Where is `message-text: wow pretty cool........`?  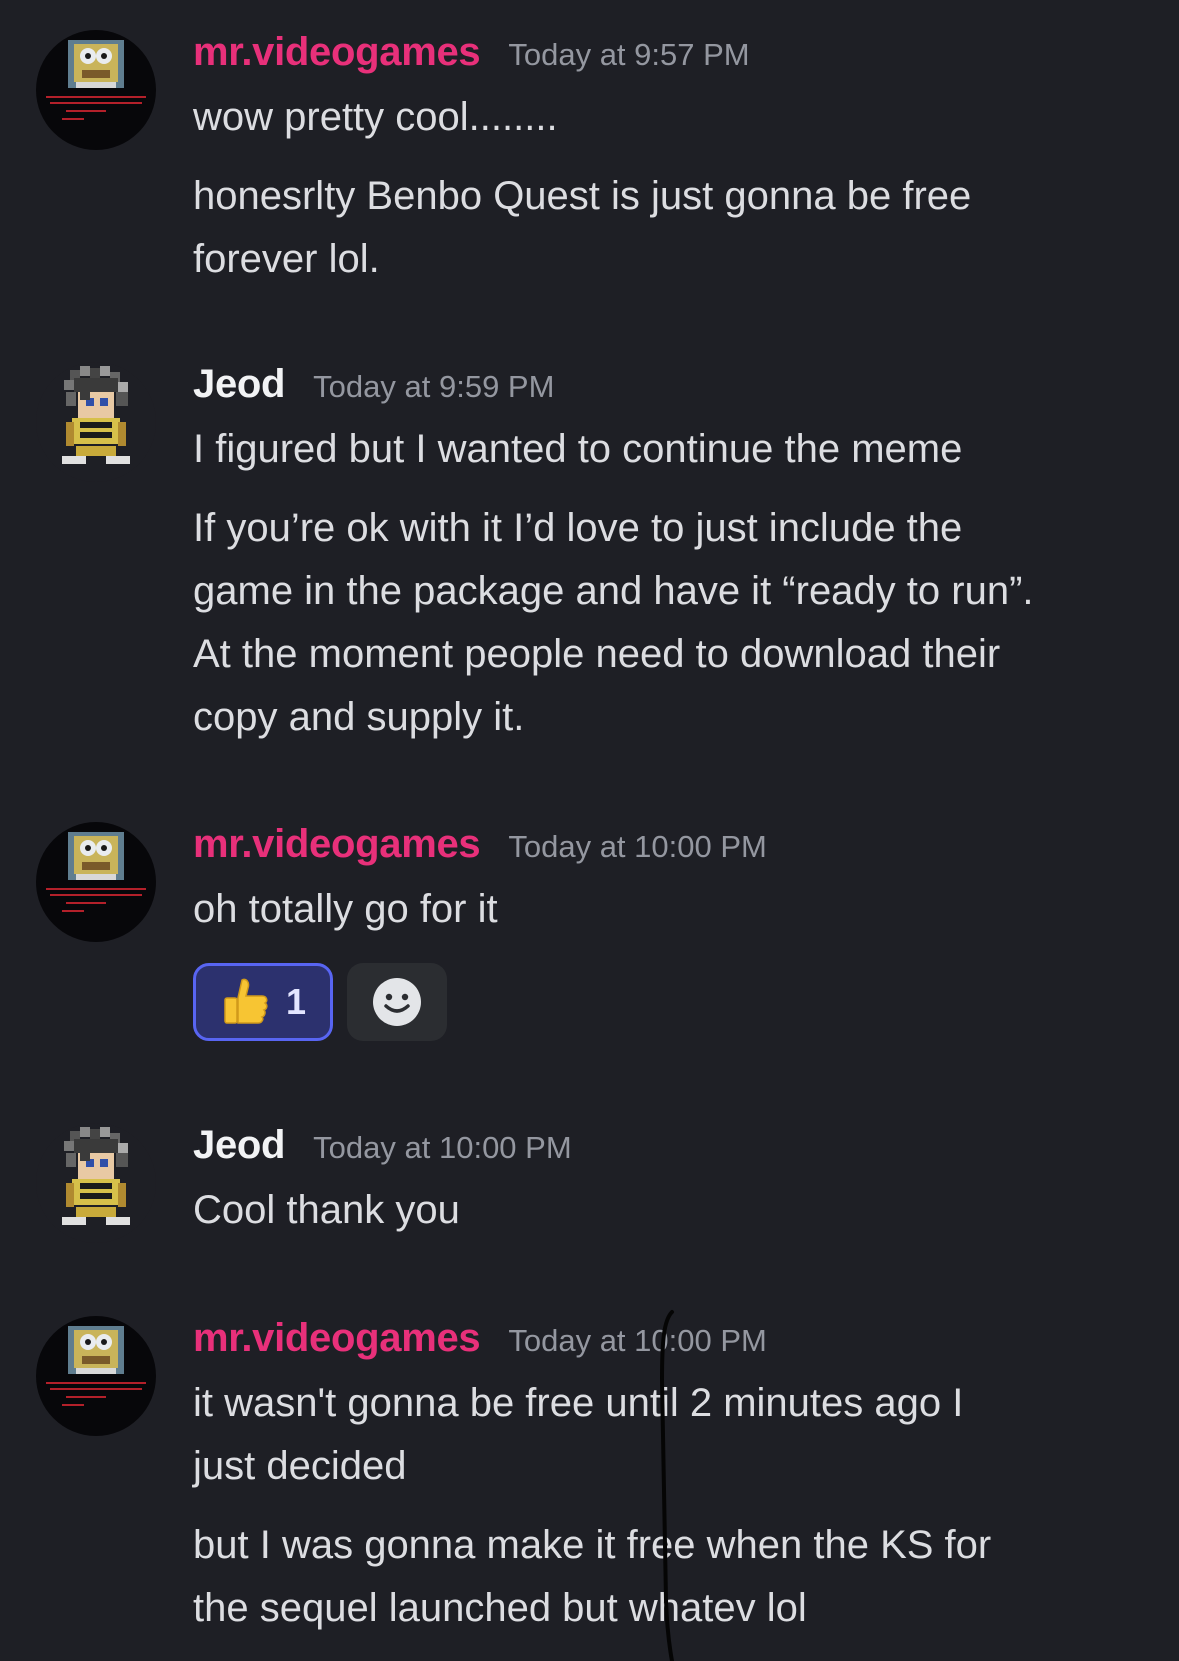
message-text: wow pretty cool........ is located at coordinates (375, 117).